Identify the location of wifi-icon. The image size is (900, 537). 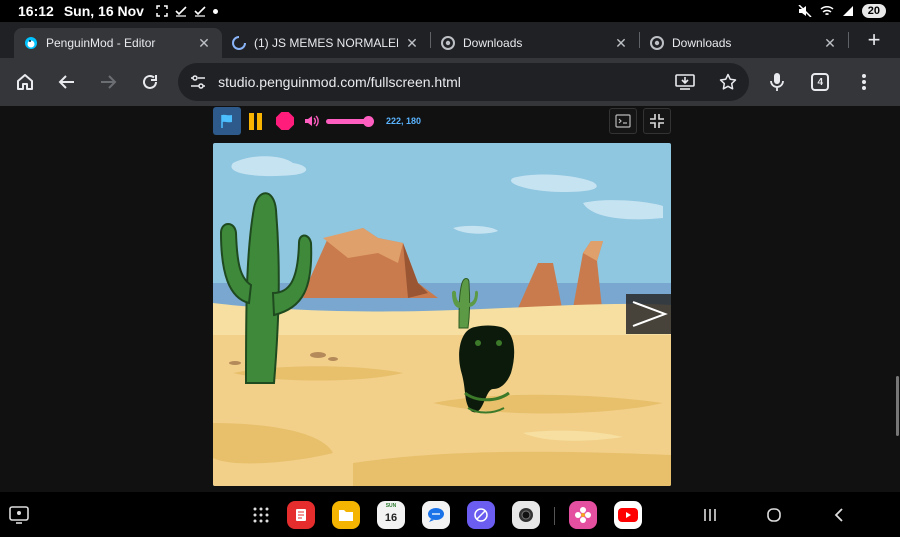
(827, 10).